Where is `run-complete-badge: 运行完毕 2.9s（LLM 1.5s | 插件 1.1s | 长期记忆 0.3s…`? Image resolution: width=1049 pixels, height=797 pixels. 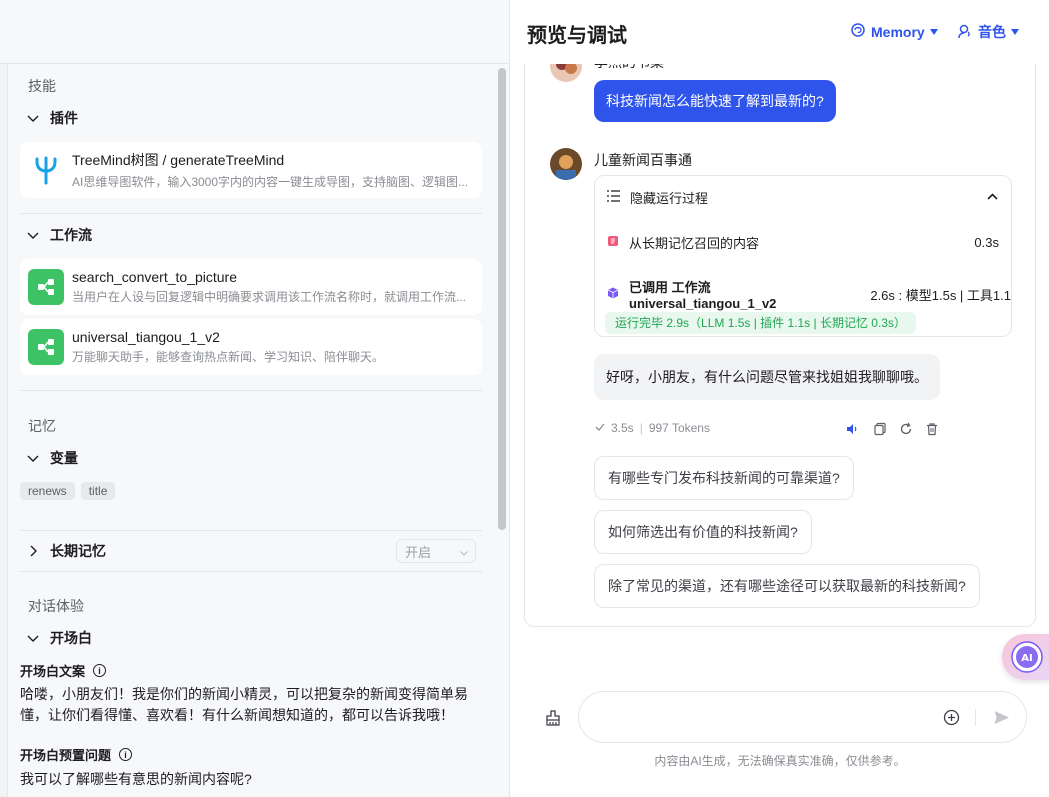
run-complete-badge: 运行完毕 2.9s（LLM 1.5s | 插件 1.1s | 长期记忆 0.3s… is located at coordinates (760, 323).